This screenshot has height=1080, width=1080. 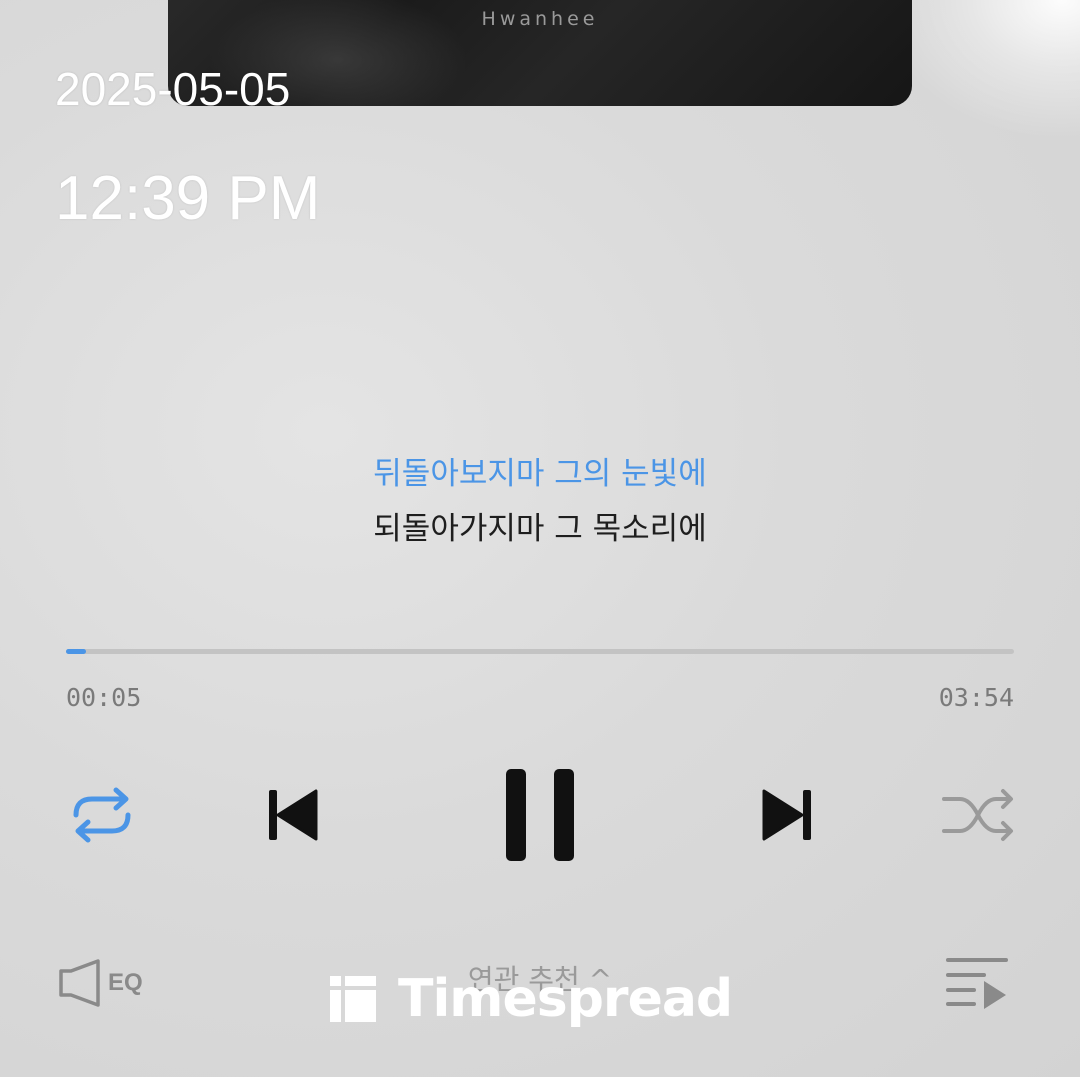 I want to click on shuffle-button, so click(x=978, y=815).